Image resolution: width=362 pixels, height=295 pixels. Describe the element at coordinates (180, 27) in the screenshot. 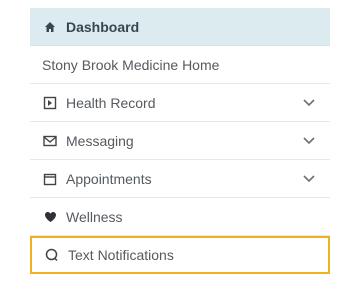

I see `sidebar-item-dashboard: Dashboard` at that location.